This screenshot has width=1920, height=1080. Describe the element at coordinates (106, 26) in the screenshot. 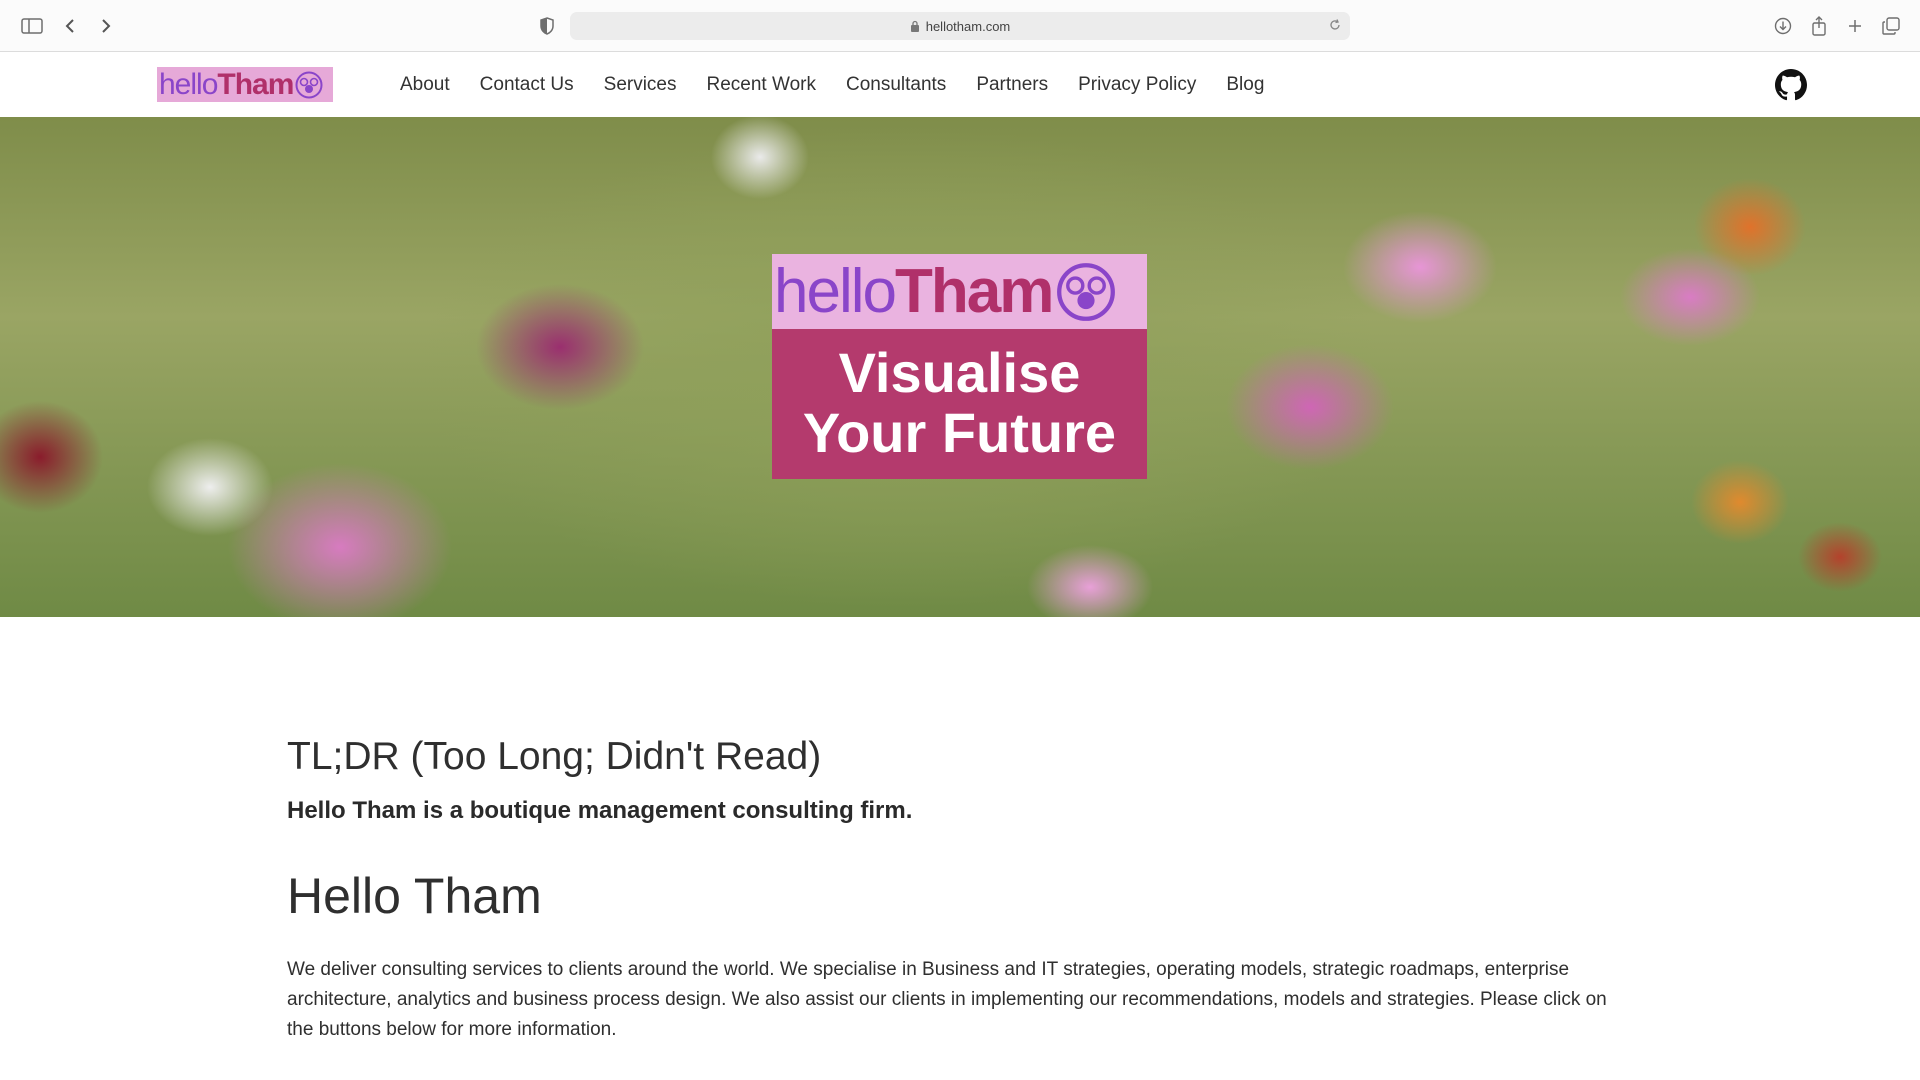

I see `forward-icon` at that location.